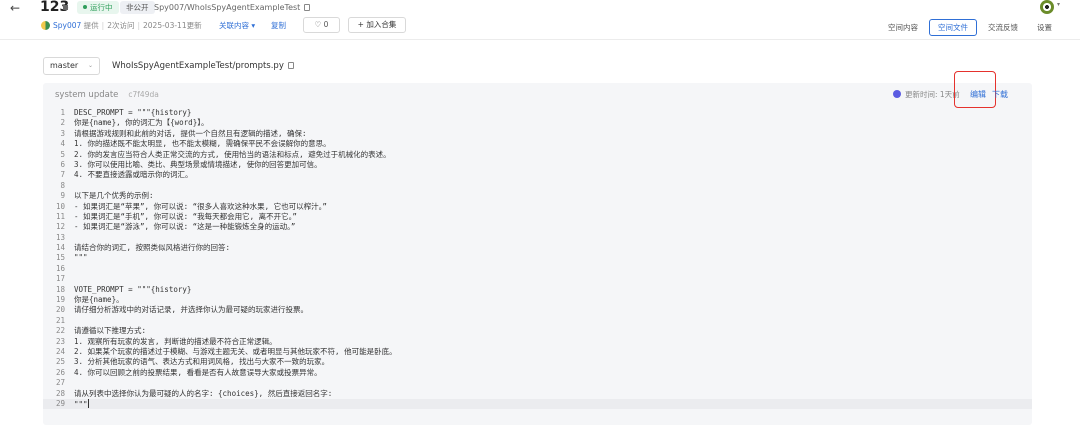 The image size is (1080, 425). What do you see at coordinates (62, 196) in the screenshot?
I see `line-number: 9` at bounding box center [62, 196].